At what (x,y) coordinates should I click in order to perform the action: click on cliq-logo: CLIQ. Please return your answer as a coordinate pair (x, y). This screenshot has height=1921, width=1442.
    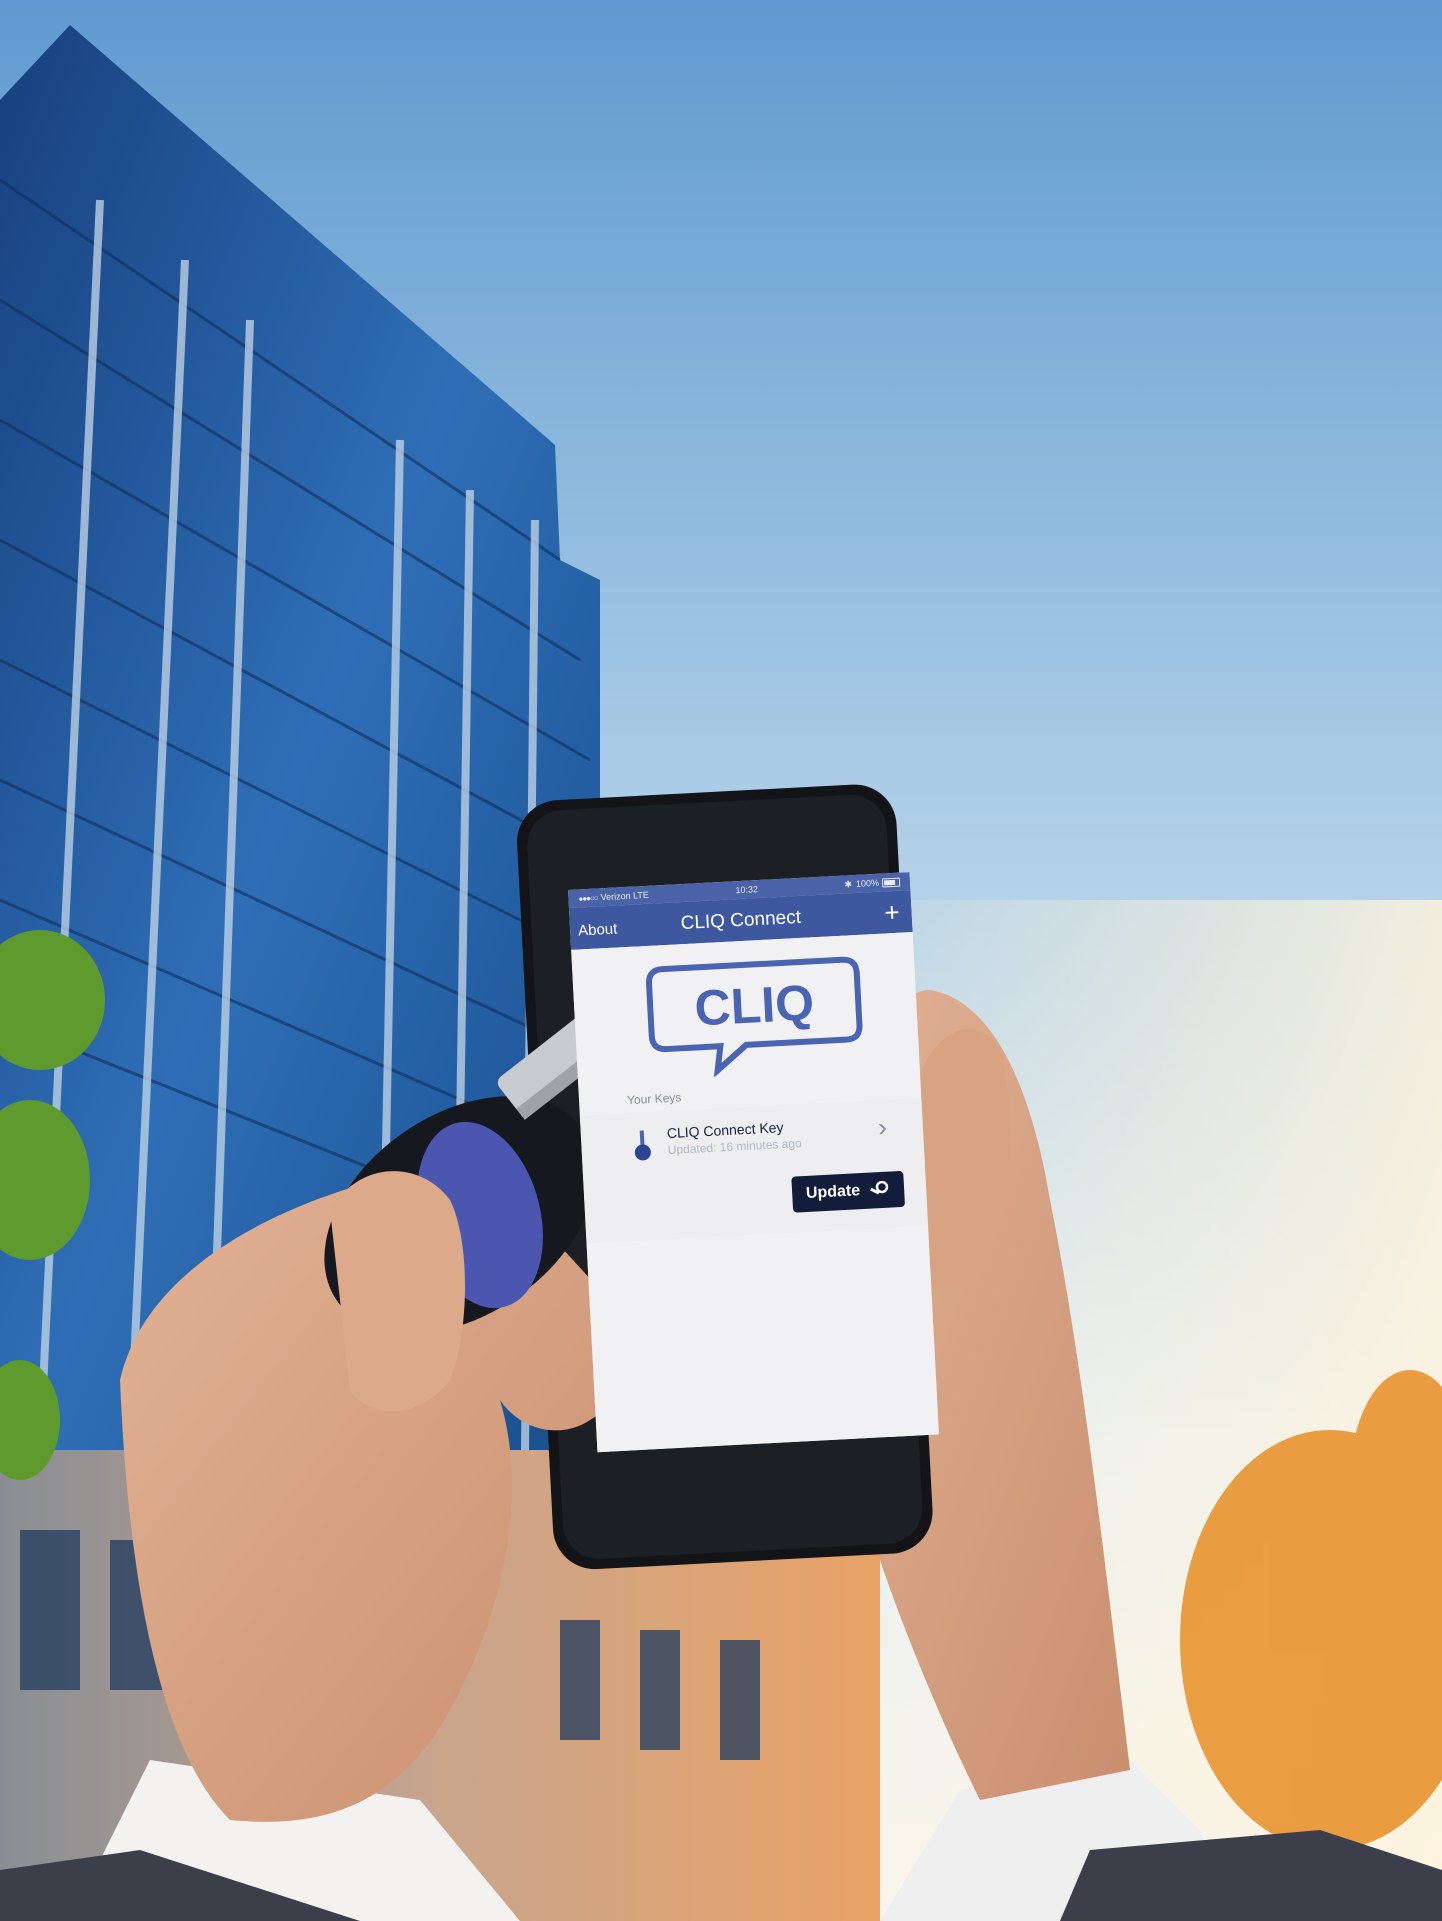
    Looking at the image, I should click on (754, 1017).